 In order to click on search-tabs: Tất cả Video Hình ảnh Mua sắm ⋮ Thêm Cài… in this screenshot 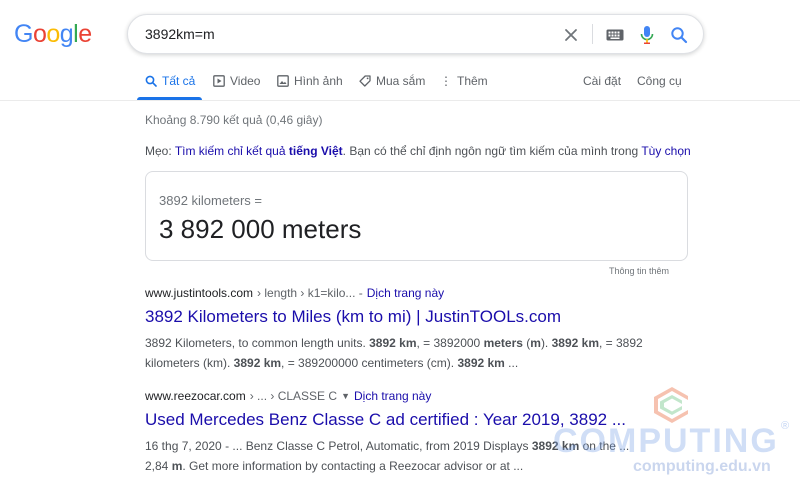, I will do `click(400, 83)`.